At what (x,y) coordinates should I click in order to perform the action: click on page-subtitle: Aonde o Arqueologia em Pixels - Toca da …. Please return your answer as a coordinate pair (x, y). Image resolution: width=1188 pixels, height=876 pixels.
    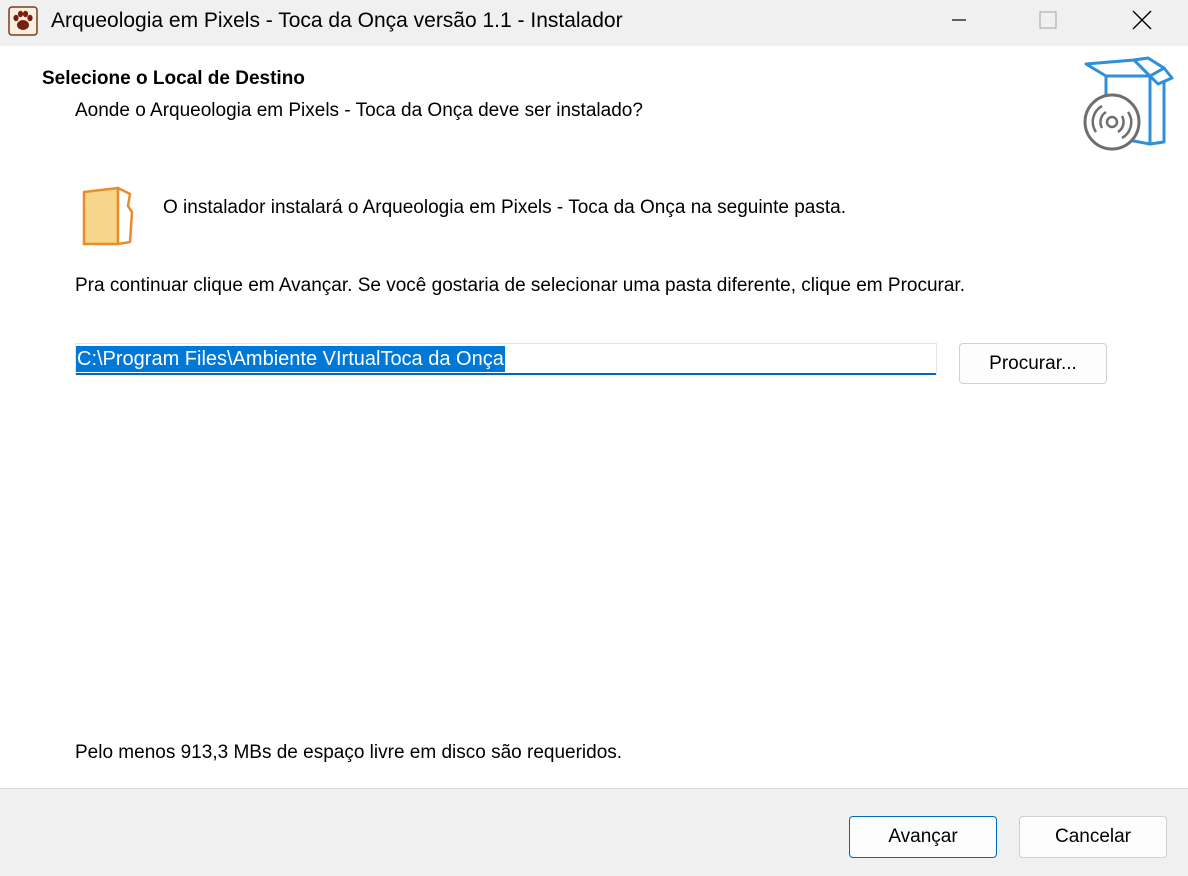
    Looking at the image, I should click on (359, 110).